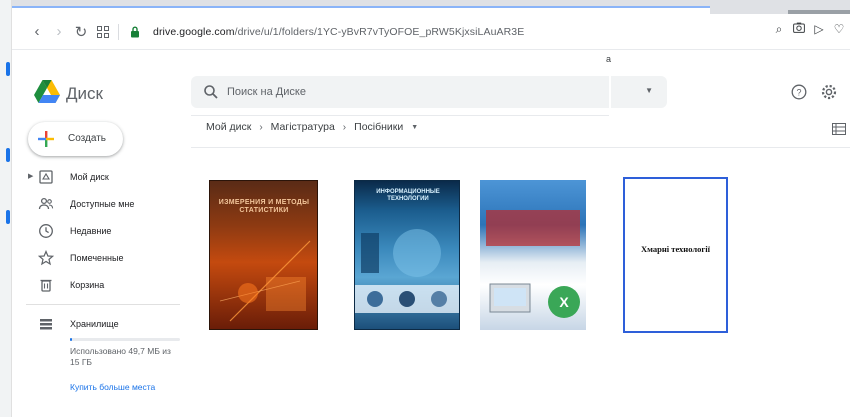 This screenshot has width=850, height=417. What do you see at coordinates (228, 127) in the screenshot?
I see `breadcrumb-item: Мой диск` at bounding box center [228, 127].